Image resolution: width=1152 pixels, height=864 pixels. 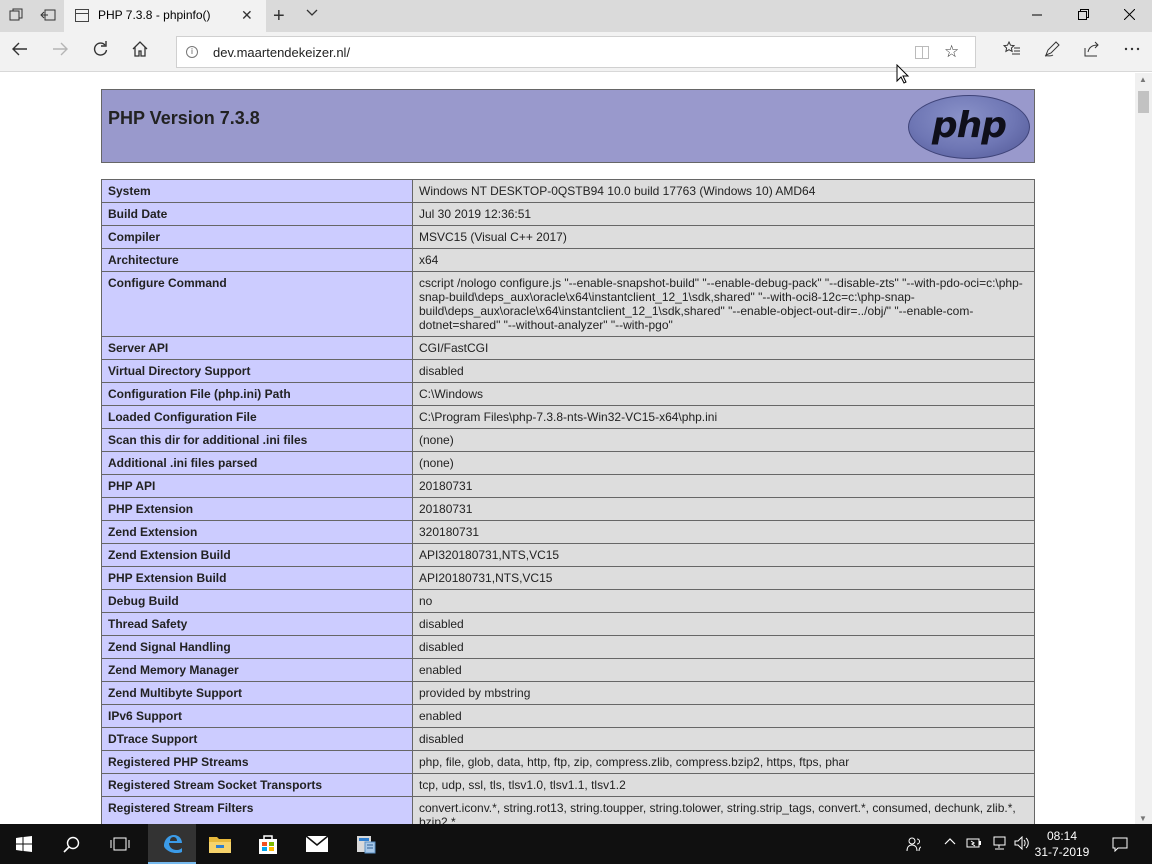 I want to click on edge-icon, so click(x=173, y=844).